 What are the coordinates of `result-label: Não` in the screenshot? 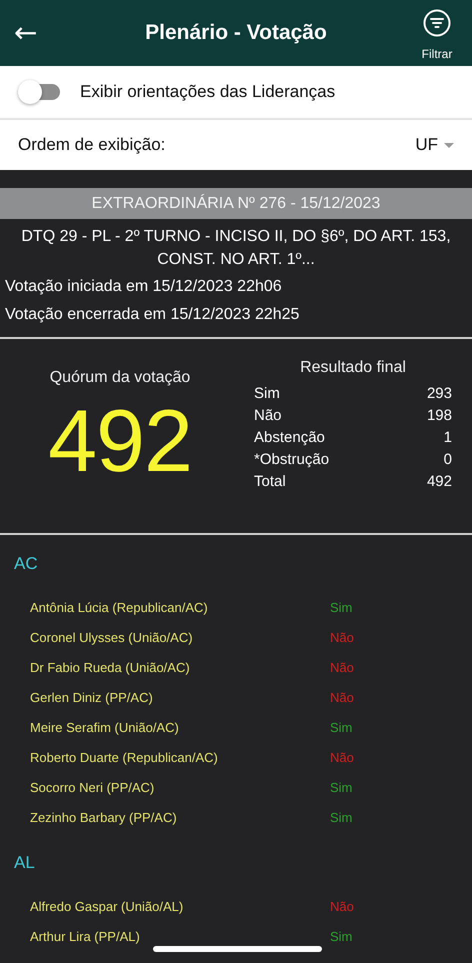 It's located at (268, 416).